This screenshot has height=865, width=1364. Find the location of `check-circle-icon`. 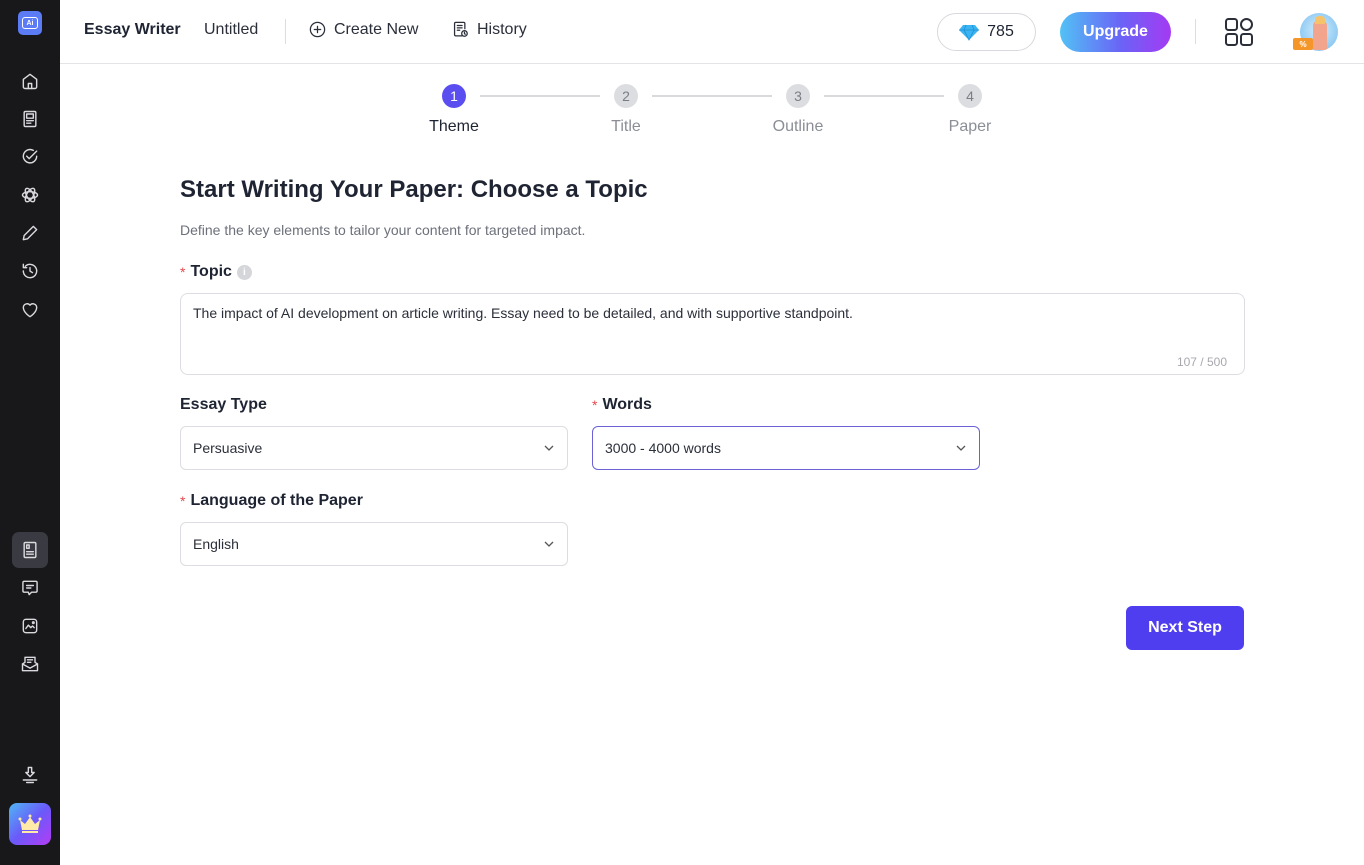

check-circle-icon is located at coordinates (30, 156).